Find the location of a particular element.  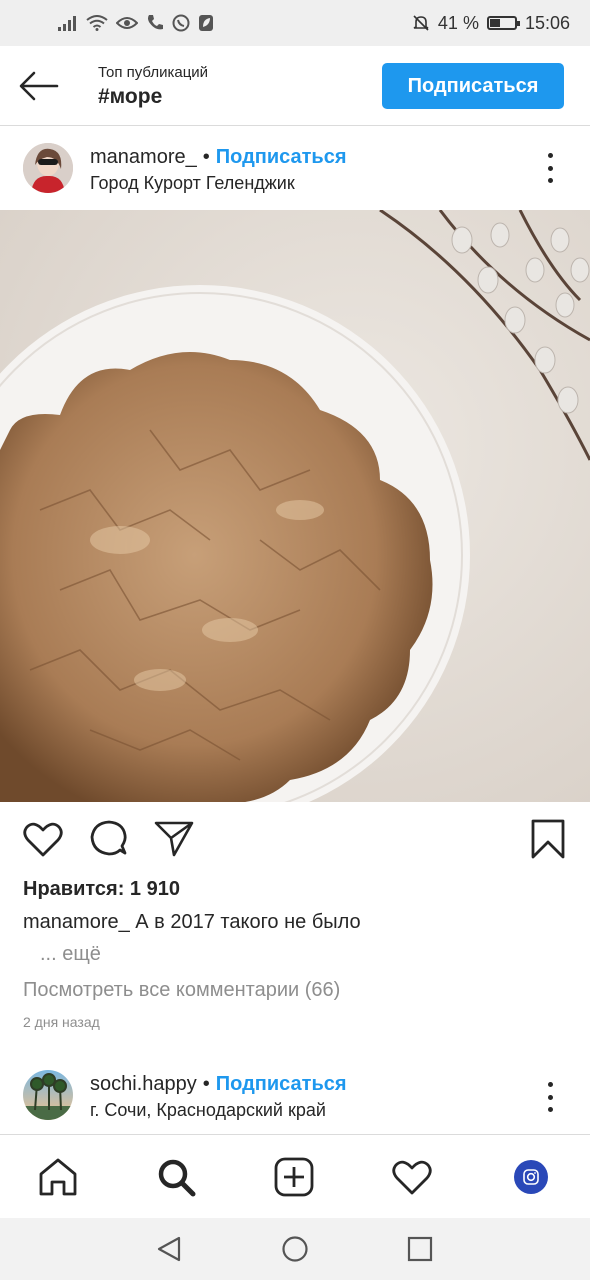

circle-home-icon is located at coordinates (295, 1249).